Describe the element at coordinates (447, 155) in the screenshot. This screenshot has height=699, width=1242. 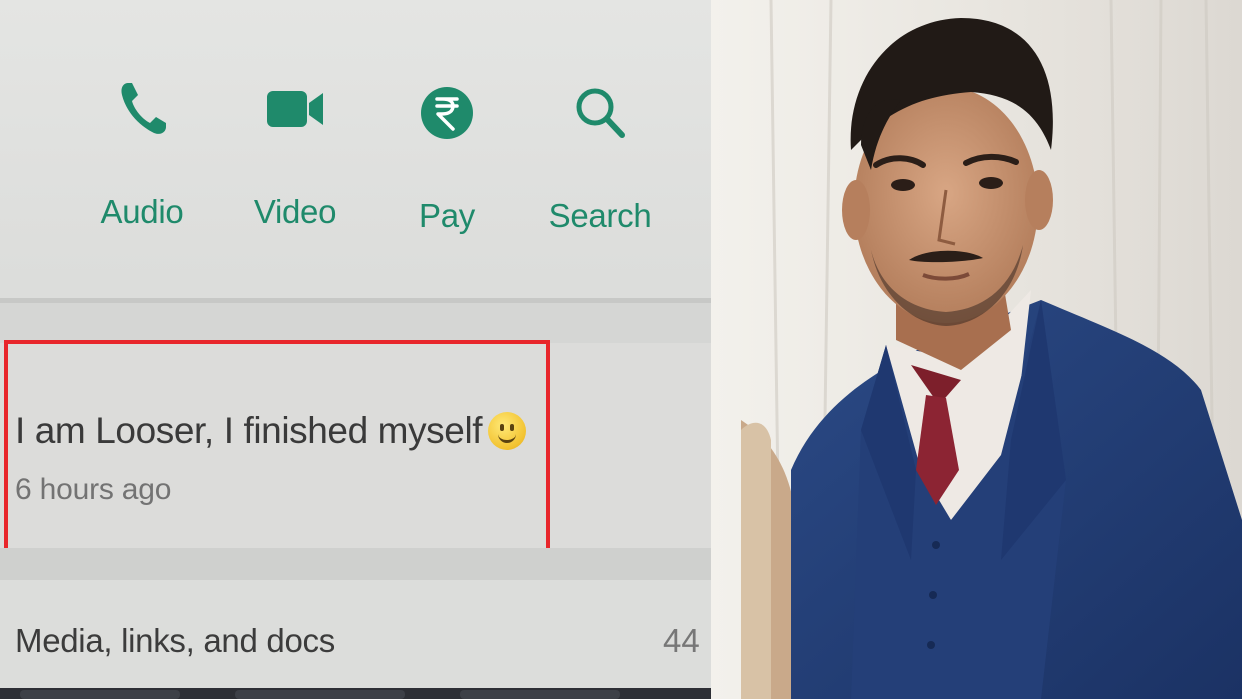
I see `pay-button: Pay` at that location.